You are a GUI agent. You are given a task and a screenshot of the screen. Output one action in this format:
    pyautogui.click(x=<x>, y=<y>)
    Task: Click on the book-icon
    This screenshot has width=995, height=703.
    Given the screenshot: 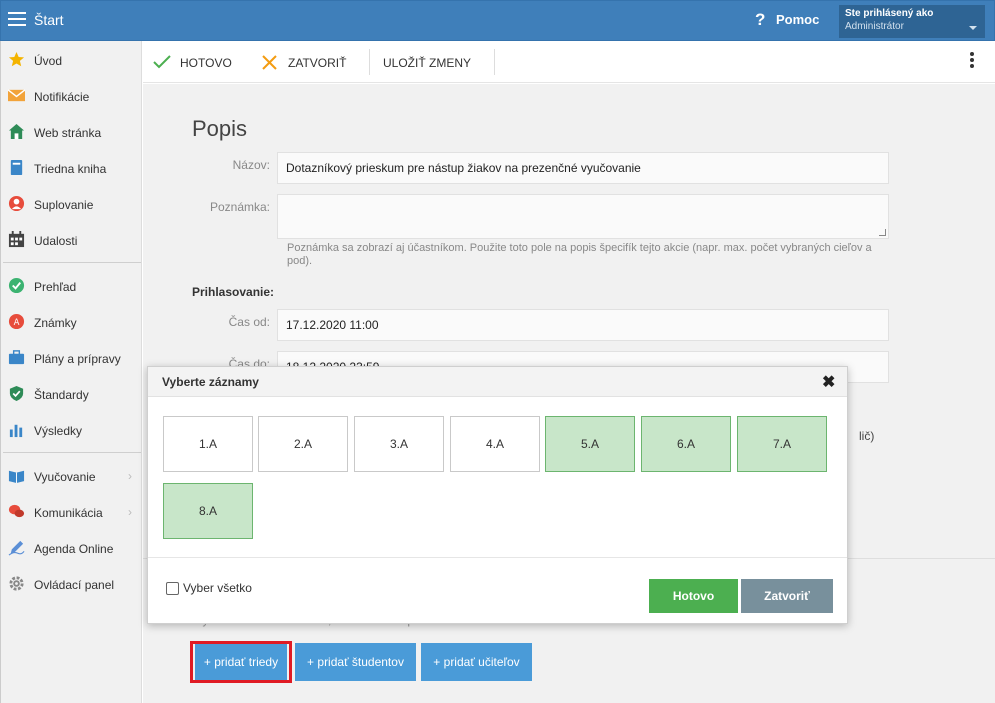 What is the action you would take?
    pyautogui.click(x=16, y=167)
    